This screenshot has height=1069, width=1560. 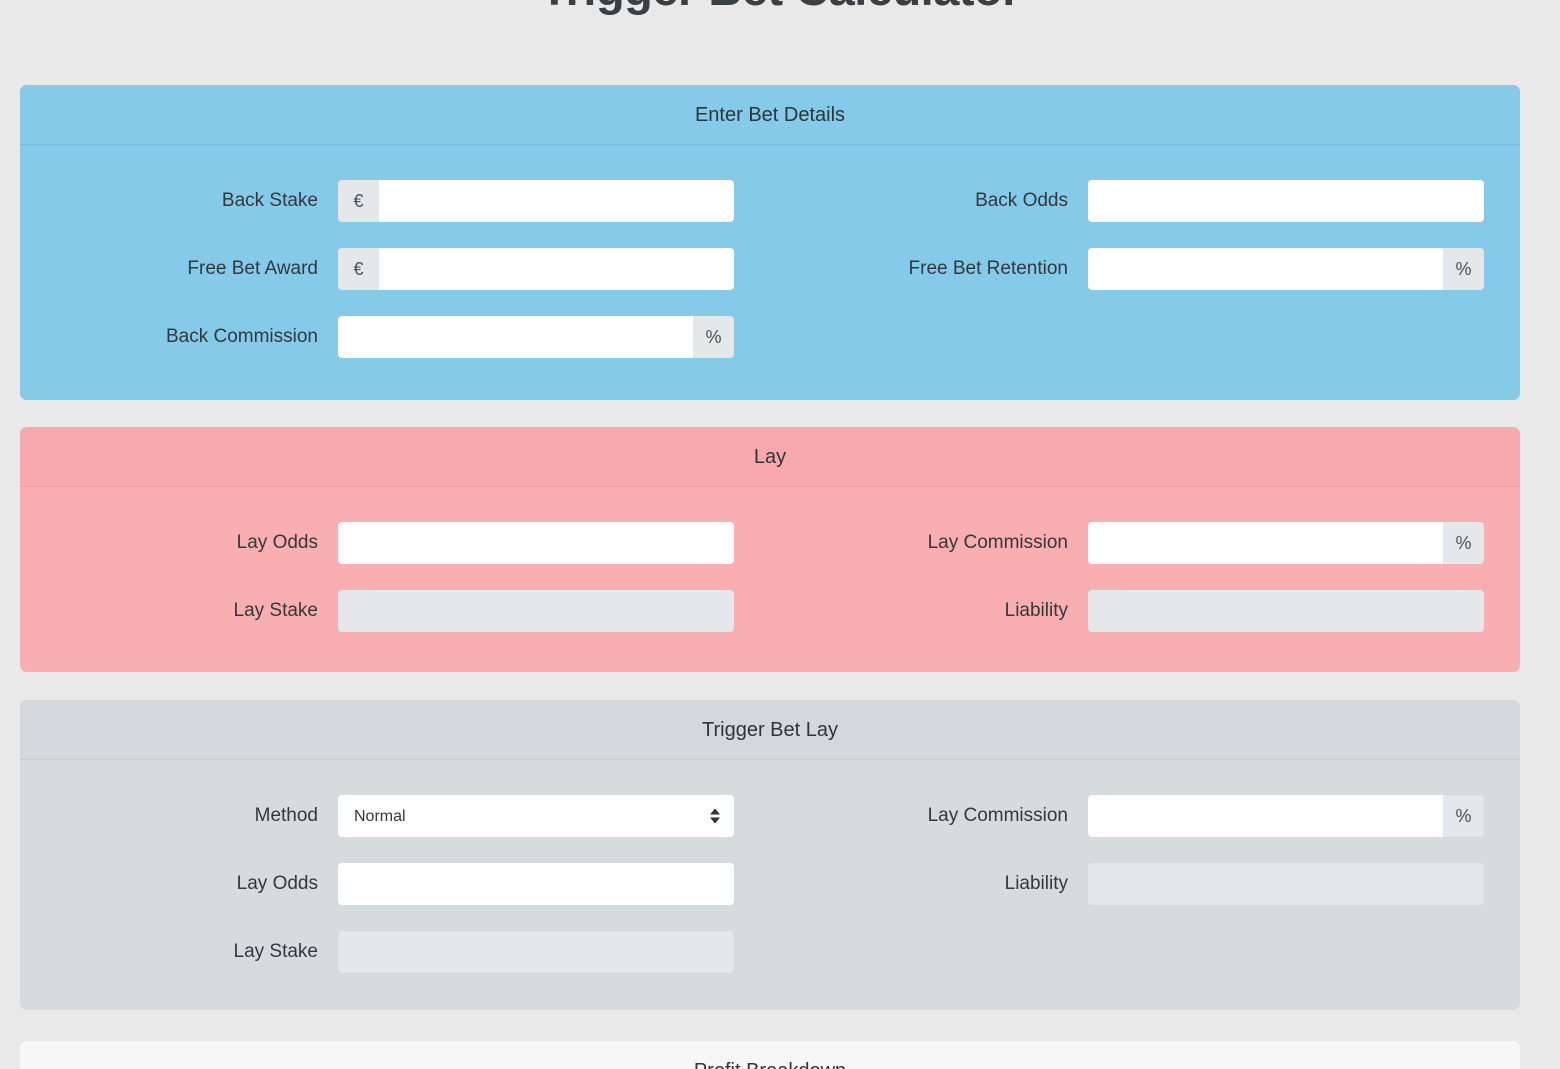 What do you see at coordinates (770, 115) in the screenshot?
I see `bet-details-heading: Enter Bet Details` at bounding box center [770, 115].